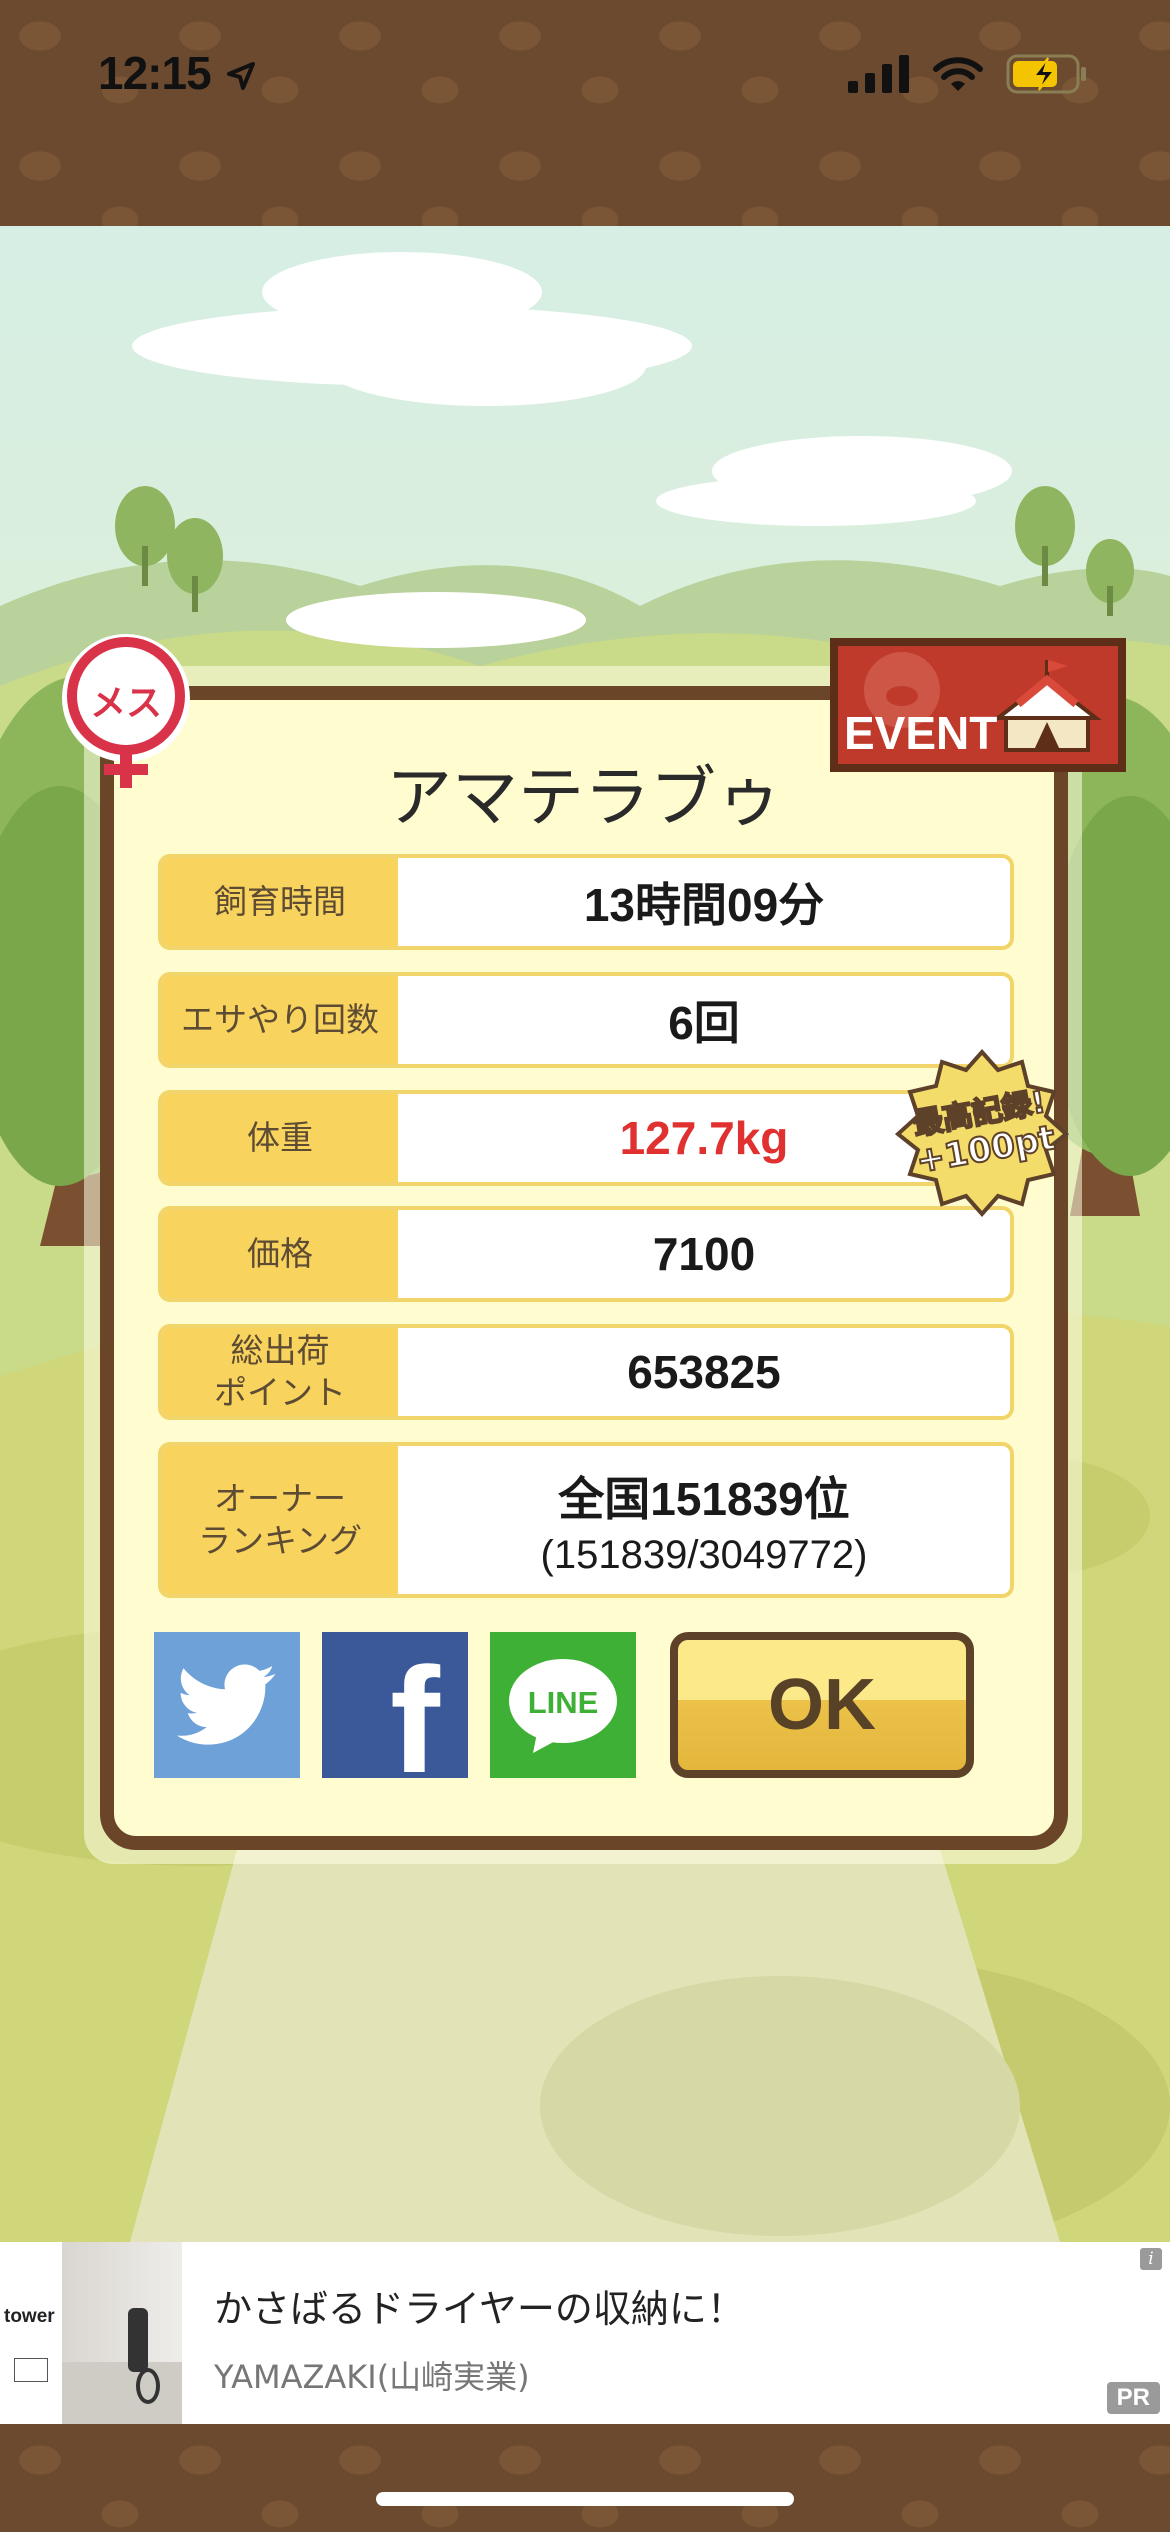 The width and height of the screenshot is (1170, 2532). What do you see at coordinates (1046, 74) in the screenshot?
I see `battery-charging-icon` at bounding box center [1046, 74].